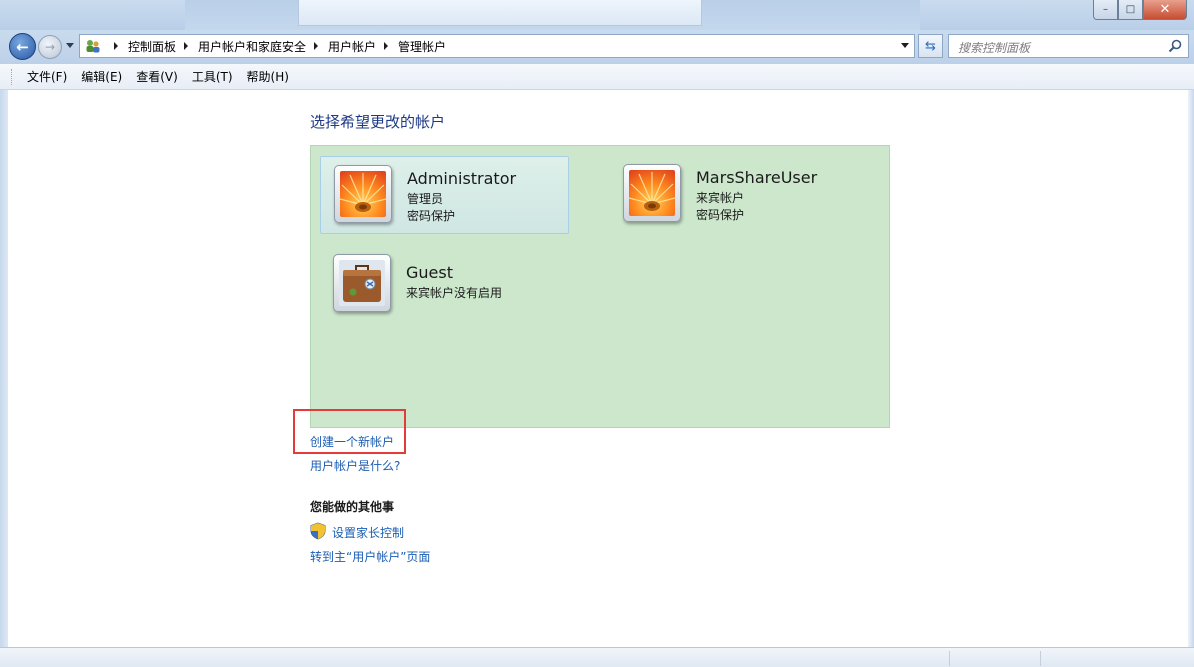 The image size is (1194, 667). What do you see at coordinates (597, 657) in the screenshot?
I see `status-bar` at bounding box center [597, 657].